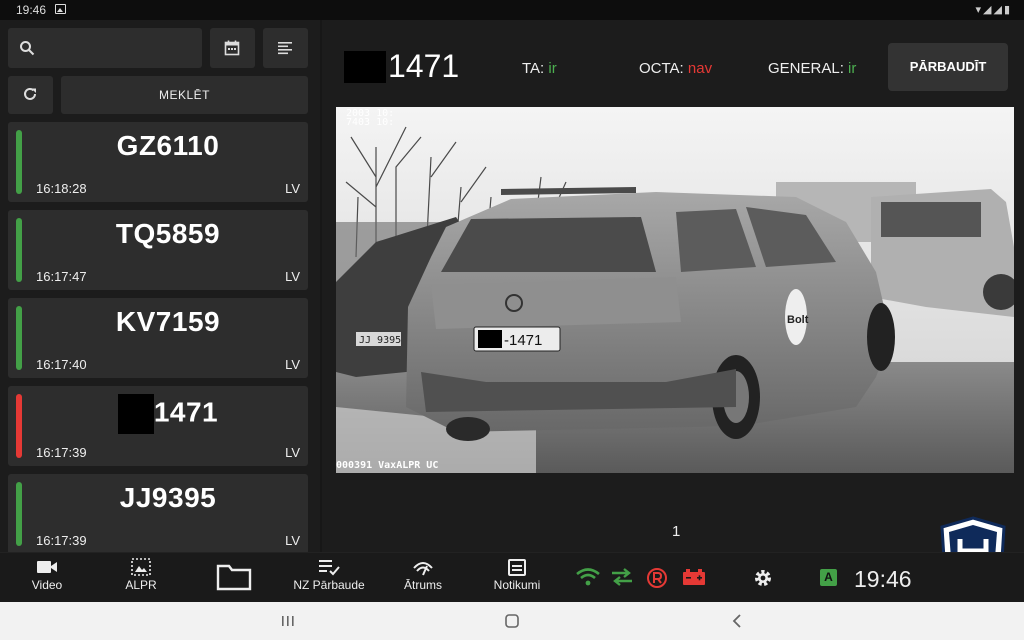  Describe the element at coordinates (329, 568) in the screenshot. I see `list-check-icon` at that location.